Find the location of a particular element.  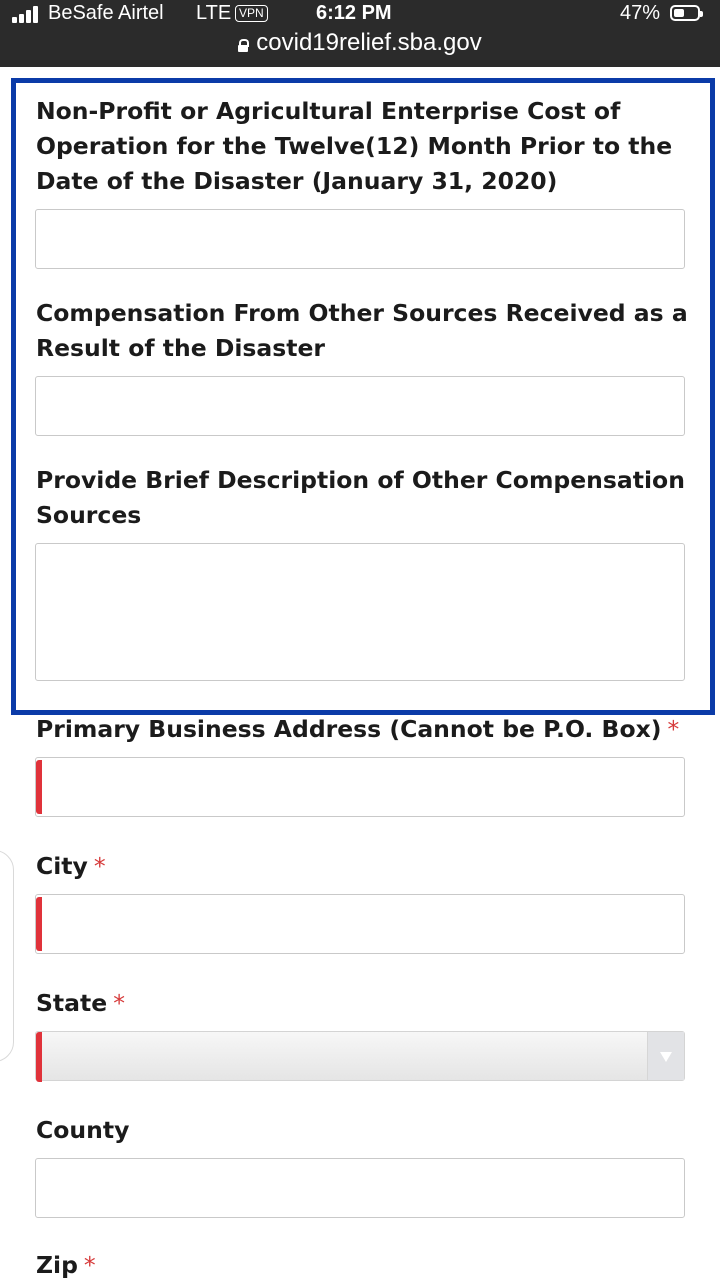

carrier-name: BeSafe Airtel is located at coordinates (106, 13).